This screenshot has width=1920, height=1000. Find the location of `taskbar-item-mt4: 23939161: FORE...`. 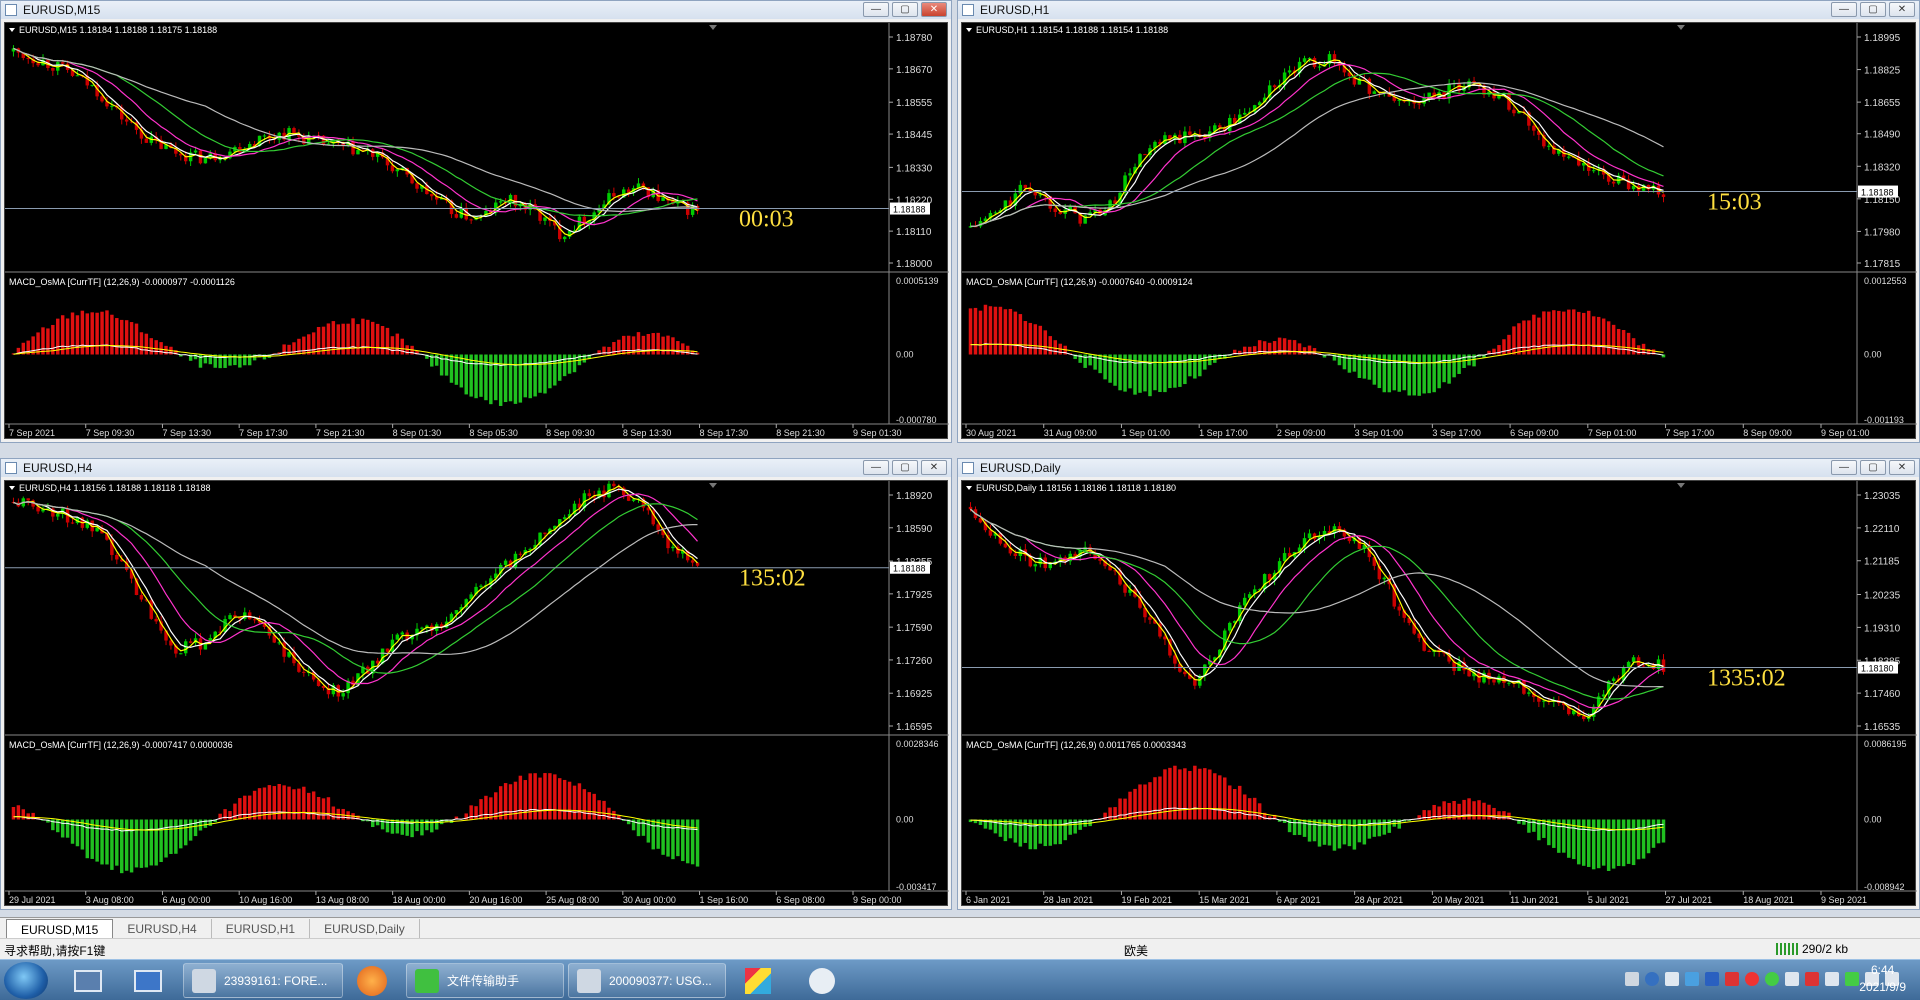

taskbar-item-mt4: 23939161: FORE... is located at coordinates (263, 980).